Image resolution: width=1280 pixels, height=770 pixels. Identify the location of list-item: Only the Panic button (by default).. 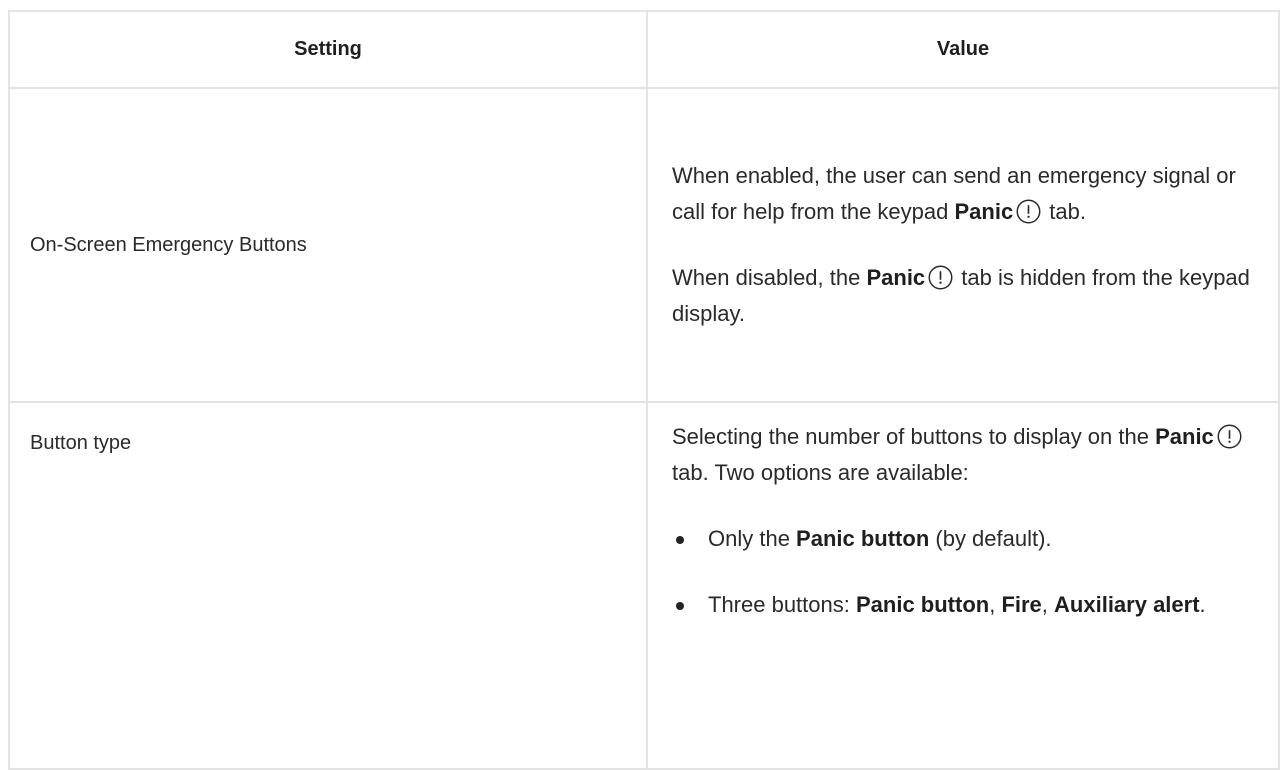
(966, 539).